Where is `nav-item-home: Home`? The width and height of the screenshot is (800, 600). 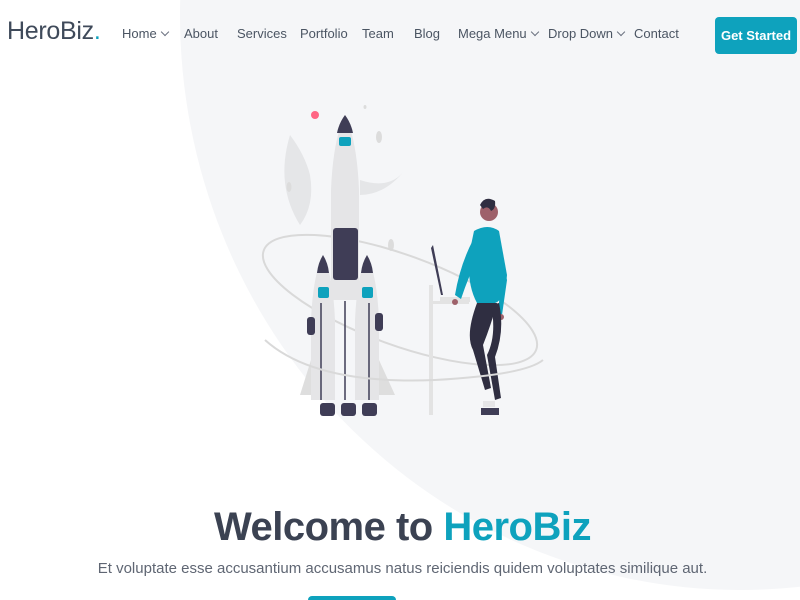 nav-item-home: Home is located at coordinates (145, 33).